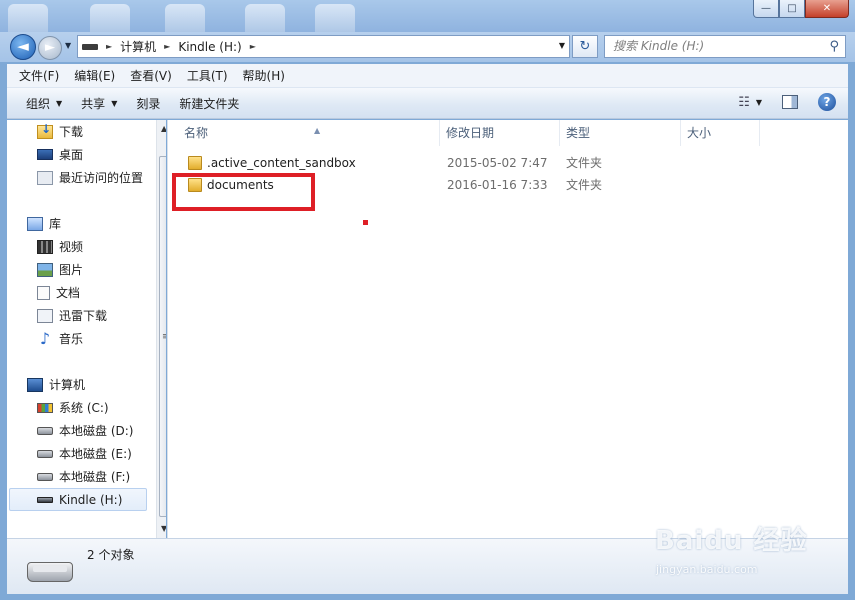  Describe the element at coordinates (585, 46) in the screenshot. I see `refresh-button: ↻` at that location.